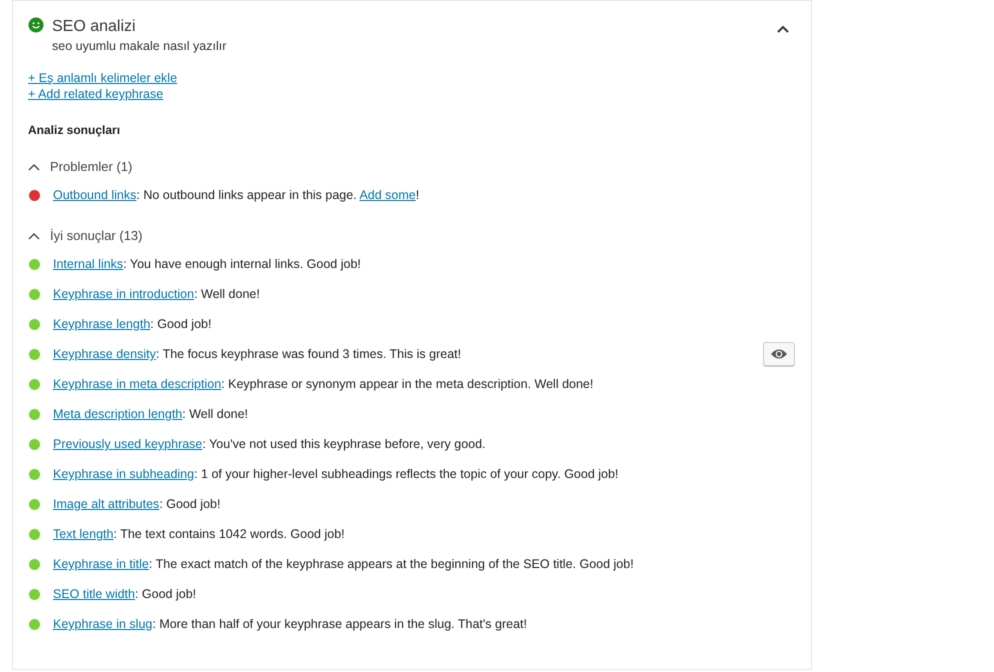 The width and height of the screenshot is (994, 672). Describe the element at coordinates (137, 384) in the screenshot. I see `assessment-link: Keyphrase in meta description` at that location.